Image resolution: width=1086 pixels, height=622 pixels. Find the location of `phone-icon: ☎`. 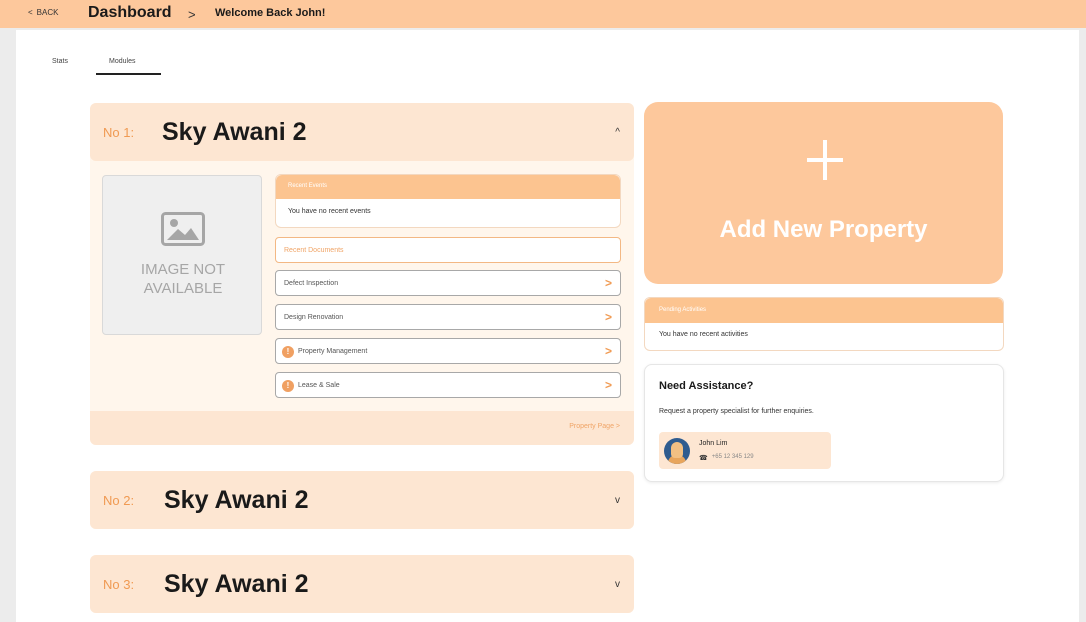

phone-icon: ☎ is located at coordinates (703, 458).